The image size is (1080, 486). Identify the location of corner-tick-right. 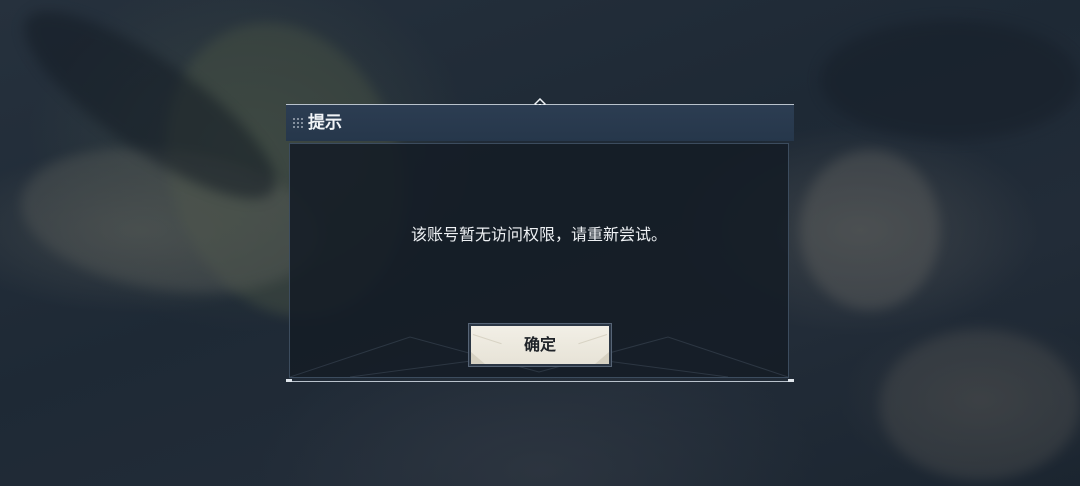
(791, 380).